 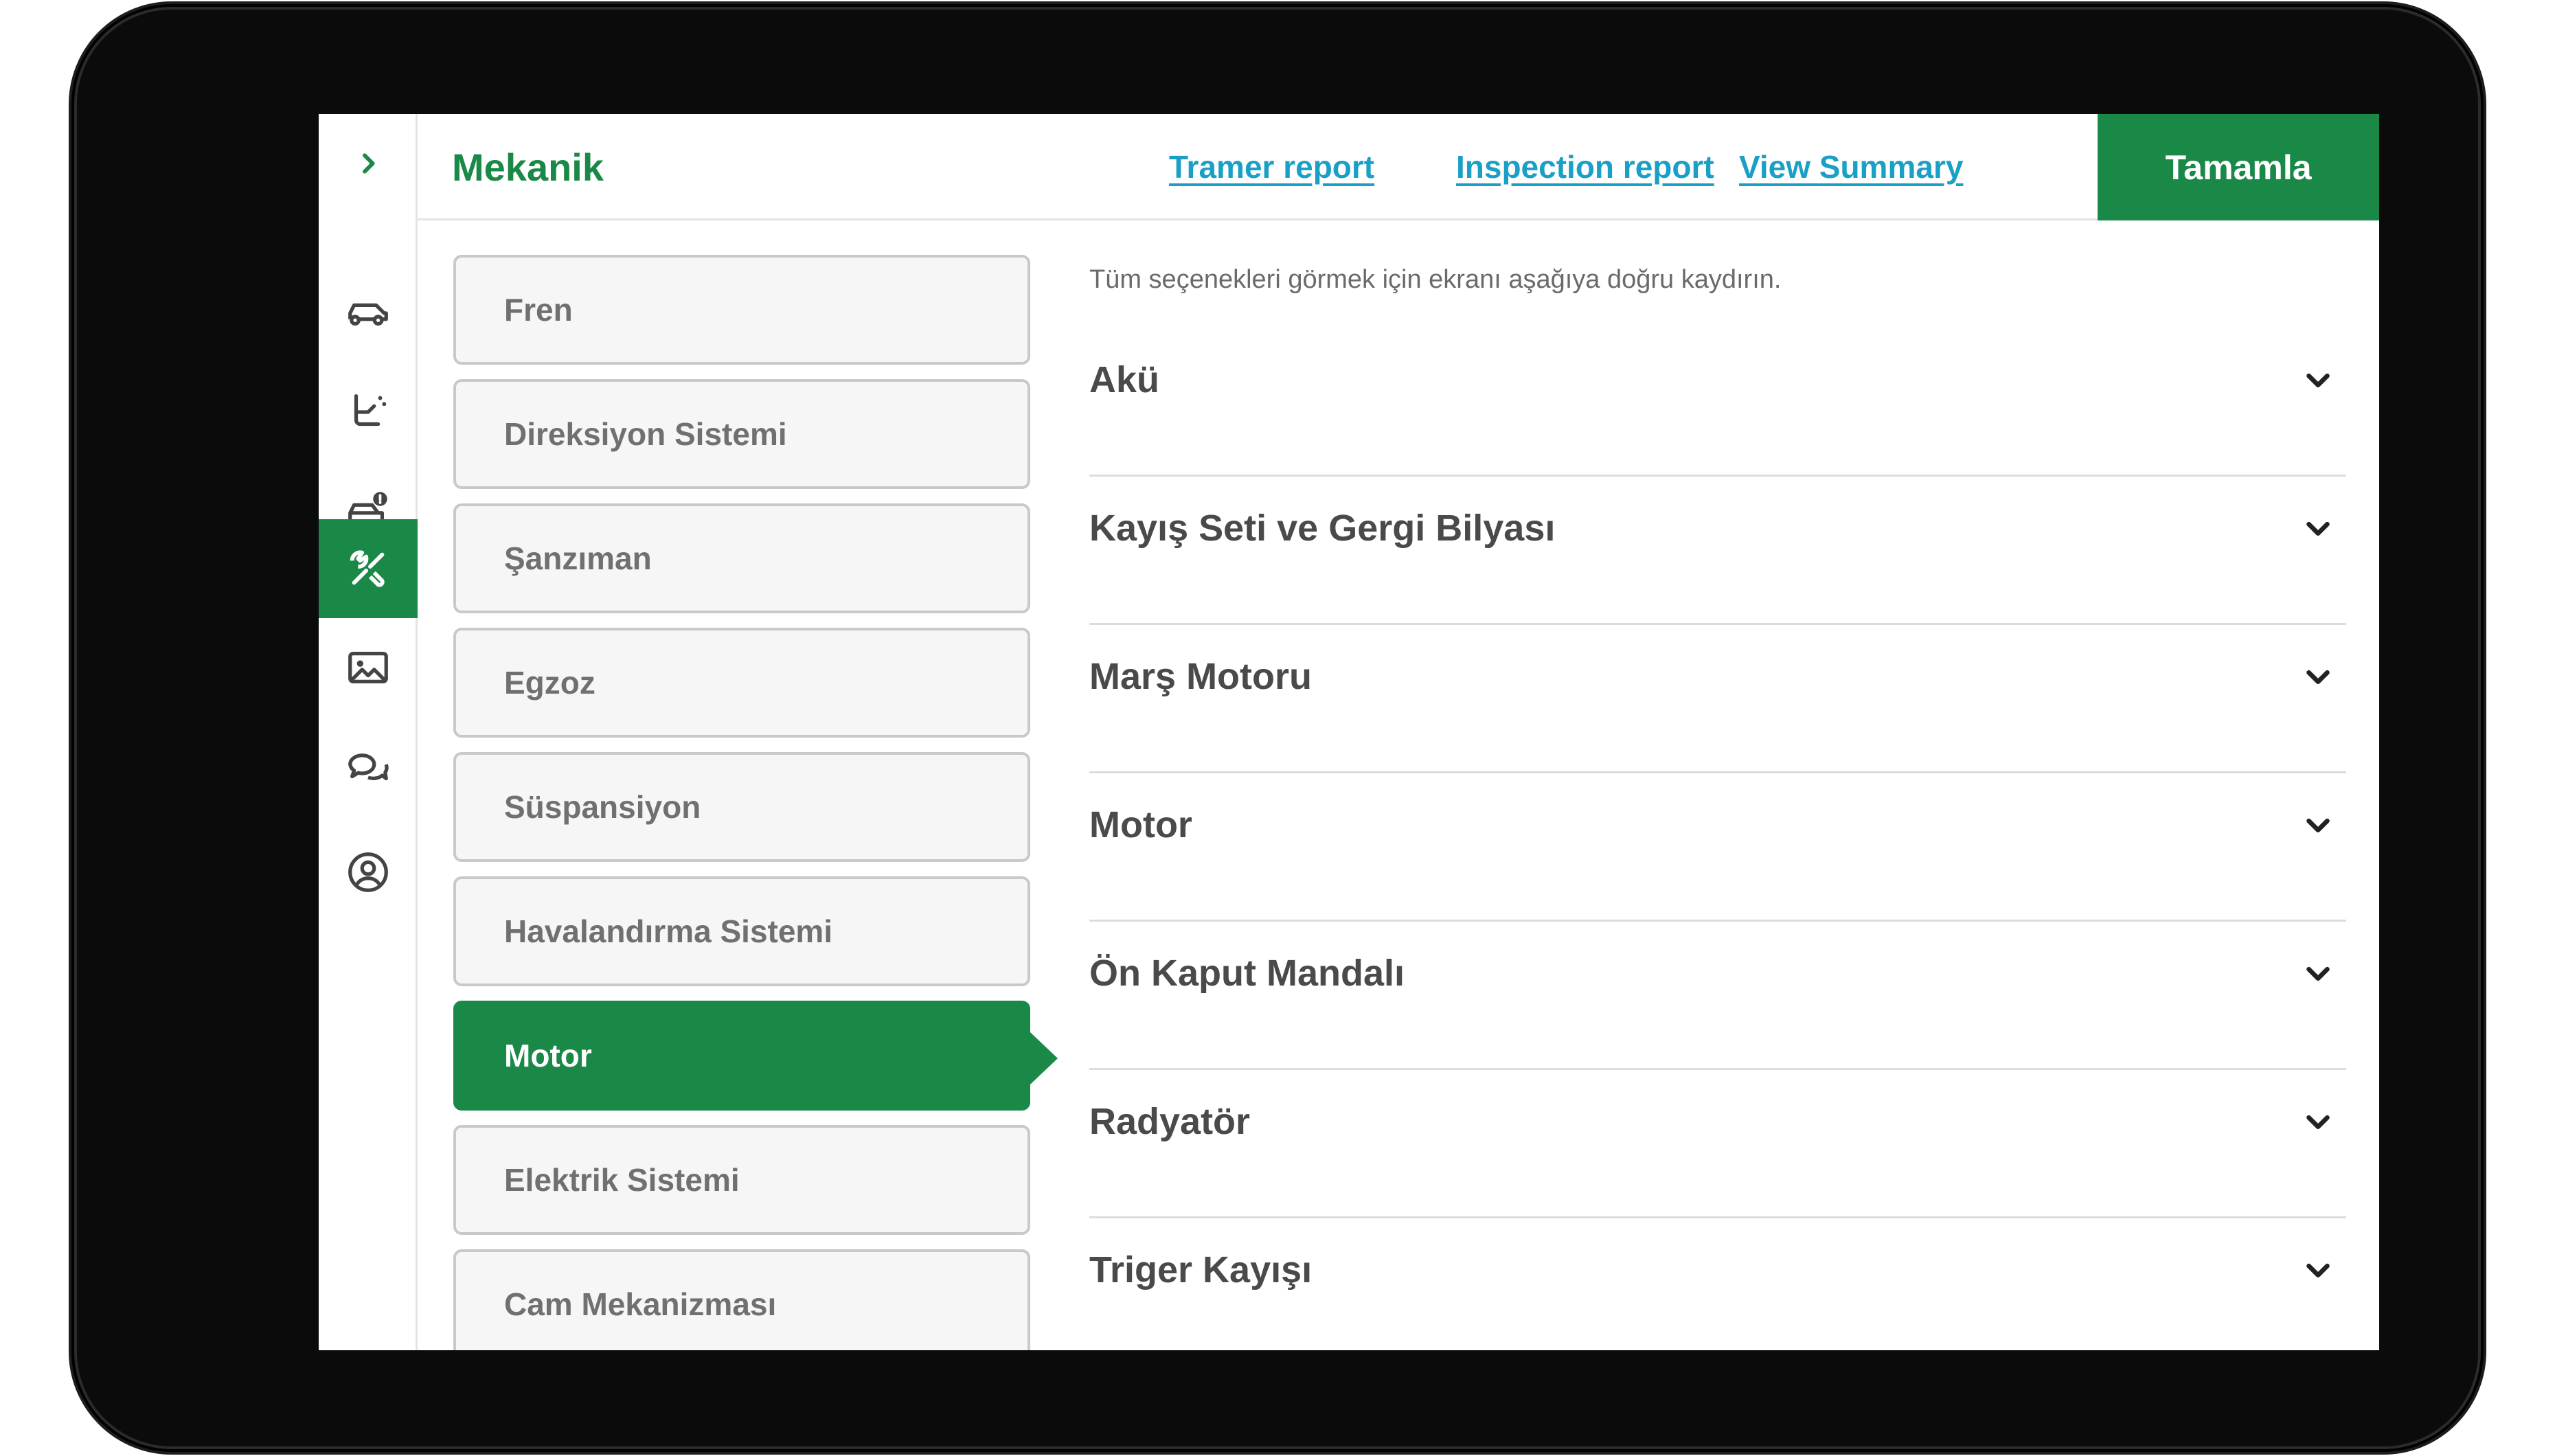 I want to click on car-icon, so click(x=368, y=314).